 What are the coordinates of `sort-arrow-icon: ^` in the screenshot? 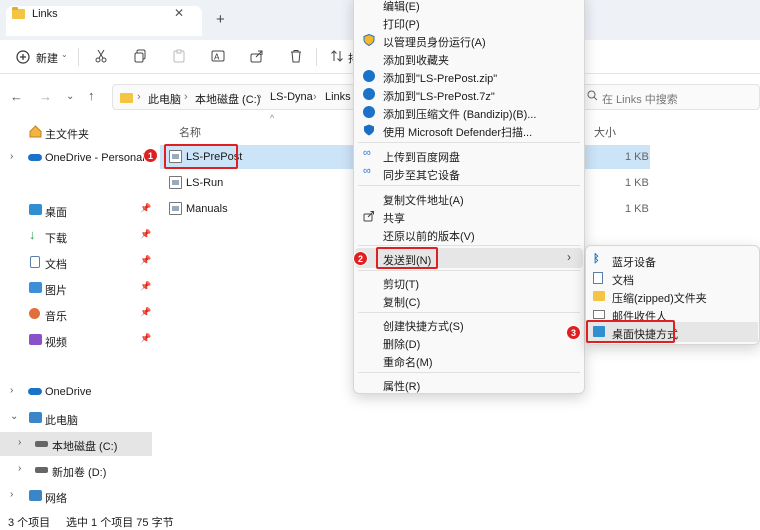 It's located at (272, 118).